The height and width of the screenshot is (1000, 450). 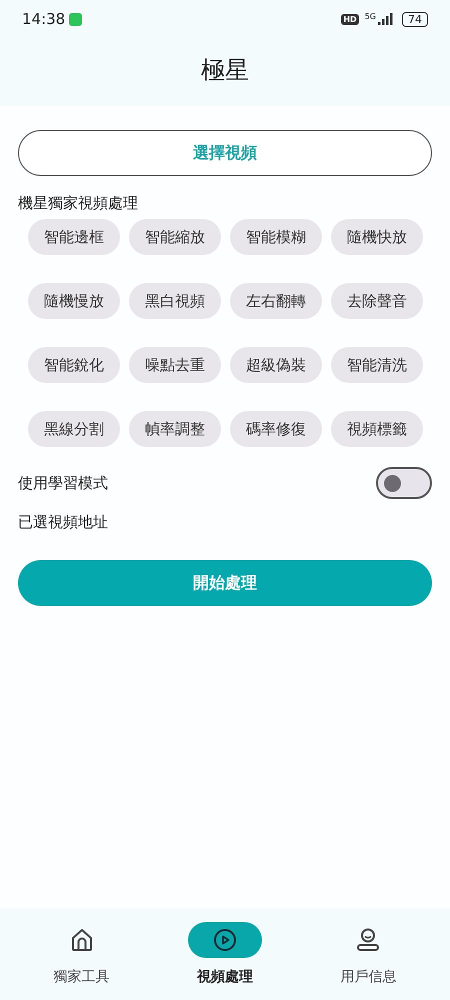 What do you see at coordinates (276, 429) in the screenshot?
I see `feature-chip: 碼率修復` at bounding box center [276, 429].